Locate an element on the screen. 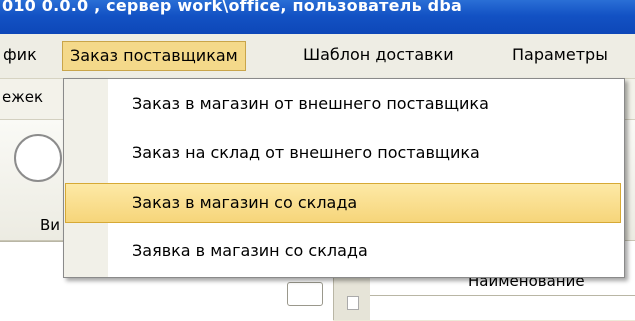  menu-item-supplier-orders: Заказ поставщикам is located at coordinates (154, 56).